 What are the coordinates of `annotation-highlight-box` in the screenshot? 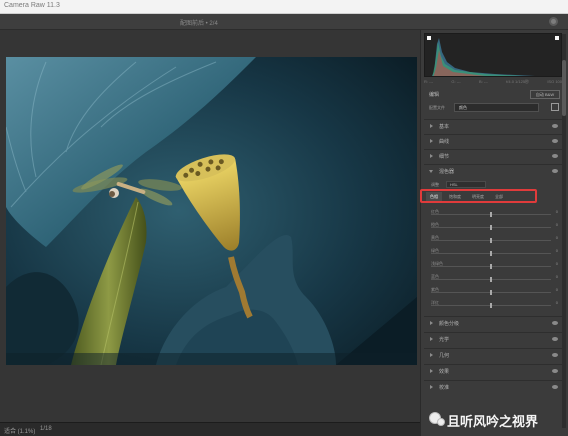 It's located at (478, 196).